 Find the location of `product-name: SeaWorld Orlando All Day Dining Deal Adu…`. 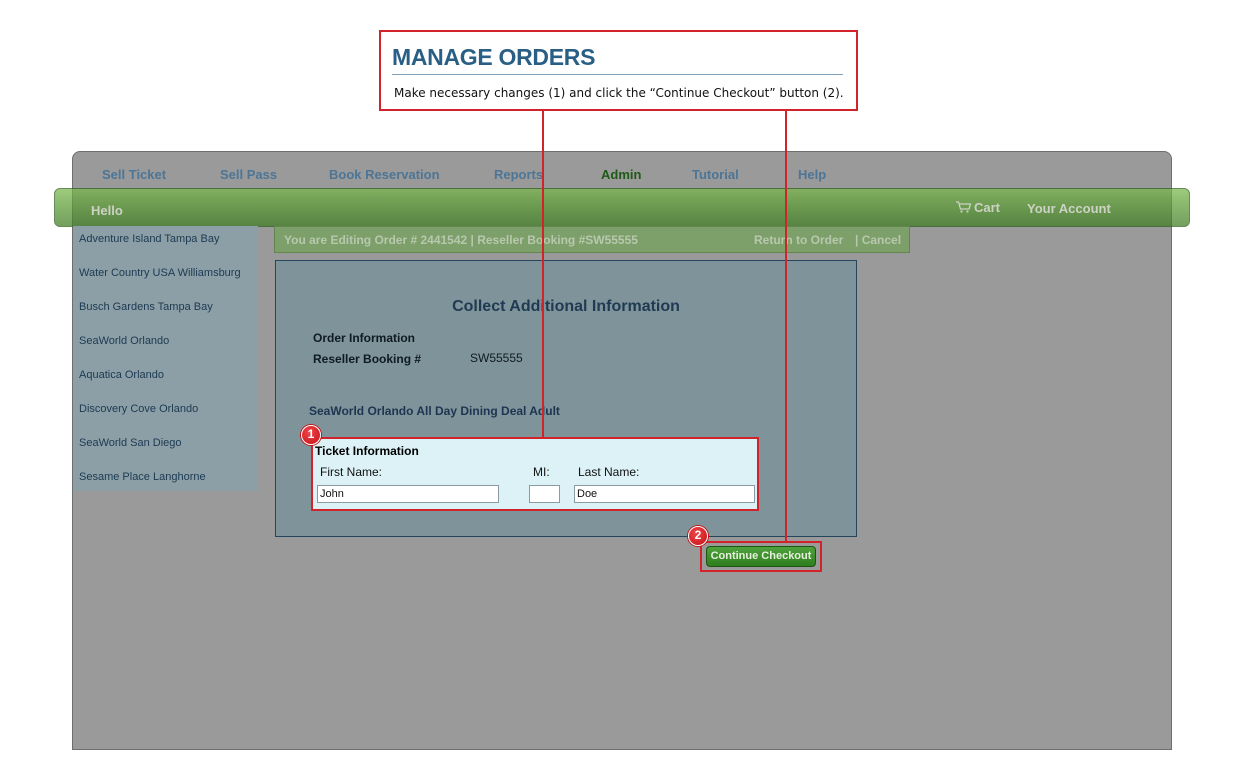

product-name: SeaWorld Orlando All Day Dining Deal Adu… is located at coordinates (434, 411).